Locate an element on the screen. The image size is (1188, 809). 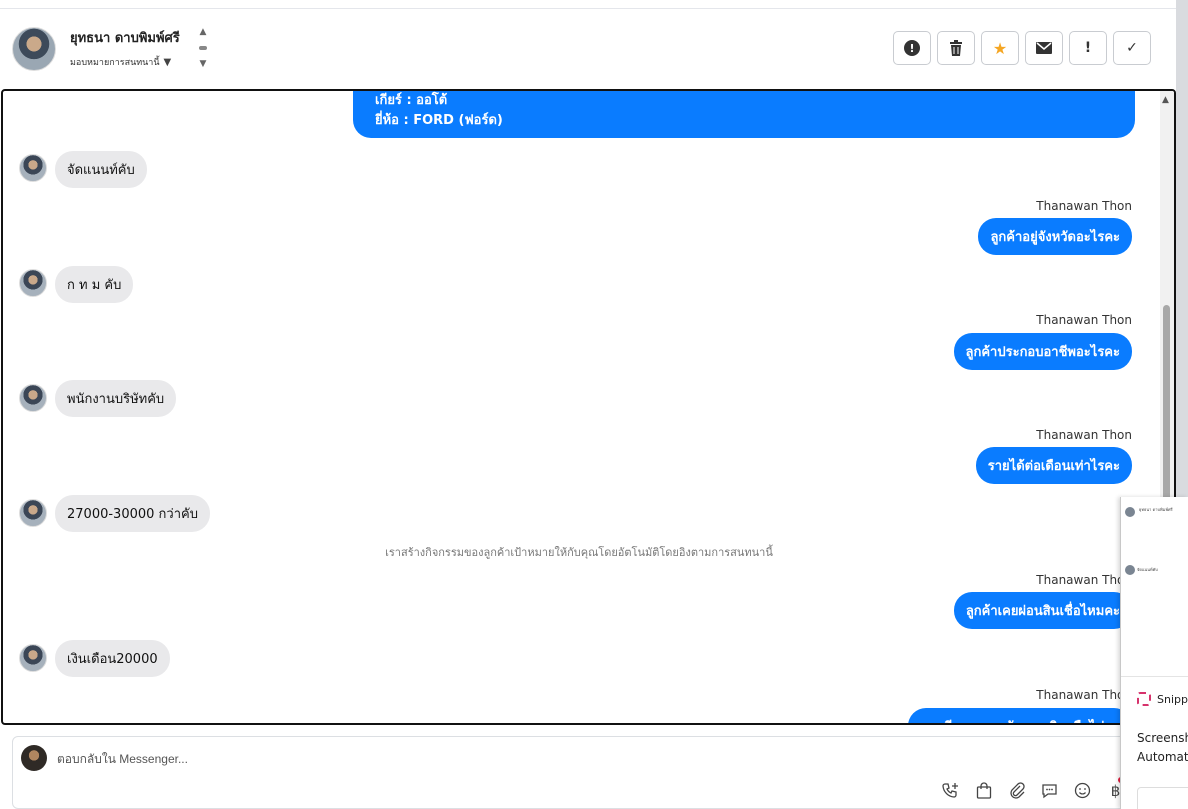
exclamation-icon: ! is located at coordinates (1088, 48).